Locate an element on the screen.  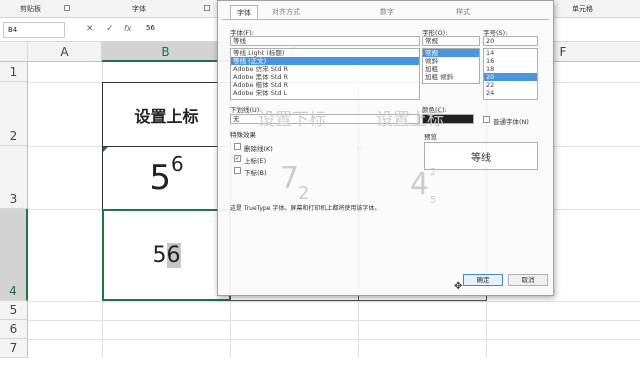
style-list-item: 倾斜 is located at coordinates (451, 61).